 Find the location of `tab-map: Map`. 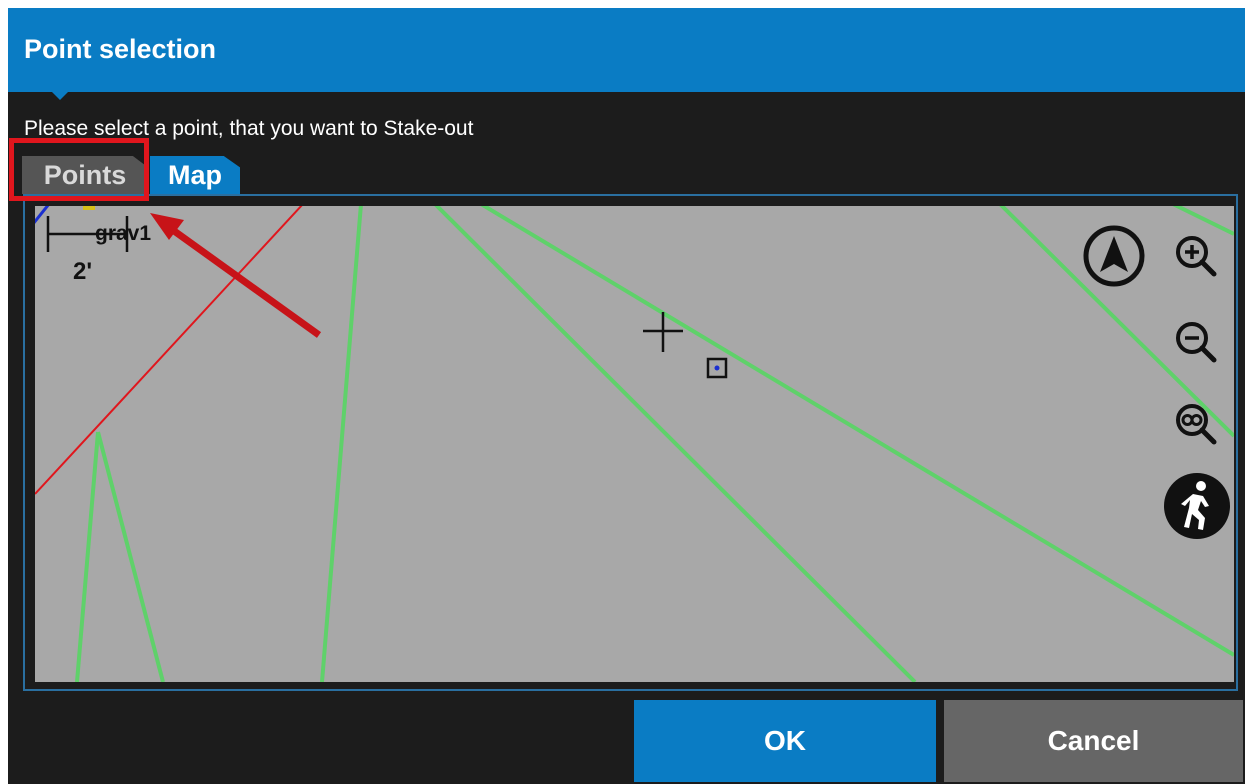

tab-map: Map is located at coordinates (195, 175).